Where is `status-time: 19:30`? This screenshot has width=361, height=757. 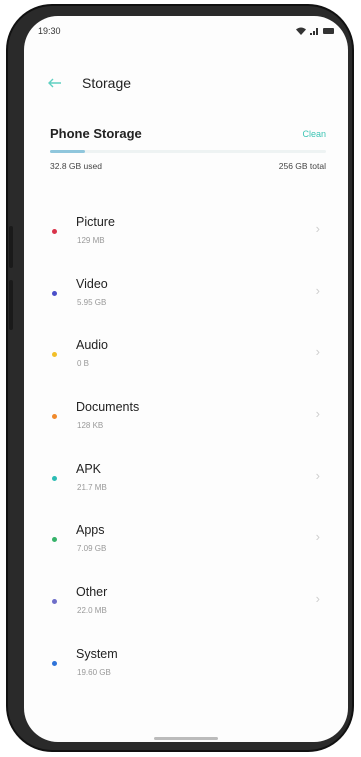
status-time: 19:30 is located at coordinates (49, 31).